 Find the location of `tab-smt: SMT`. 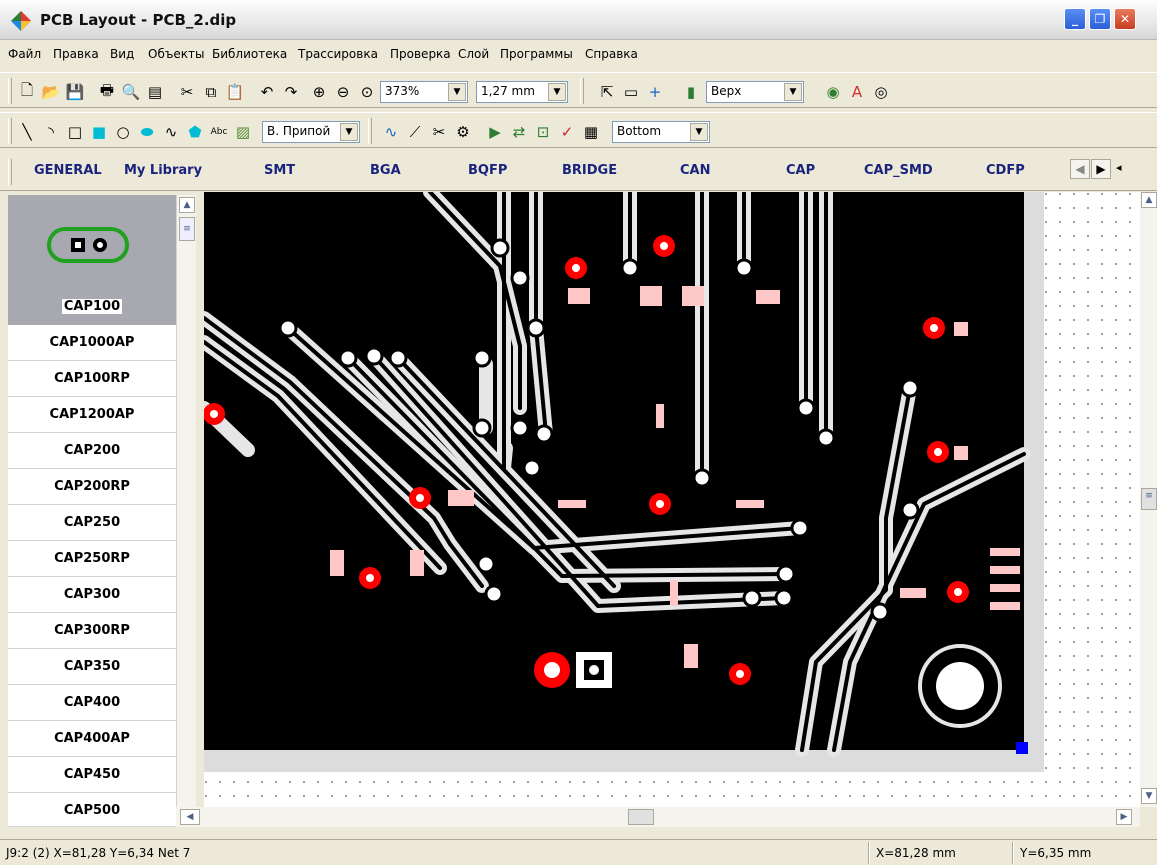

tab-smt: SMT is located at coordinates (279, 170).